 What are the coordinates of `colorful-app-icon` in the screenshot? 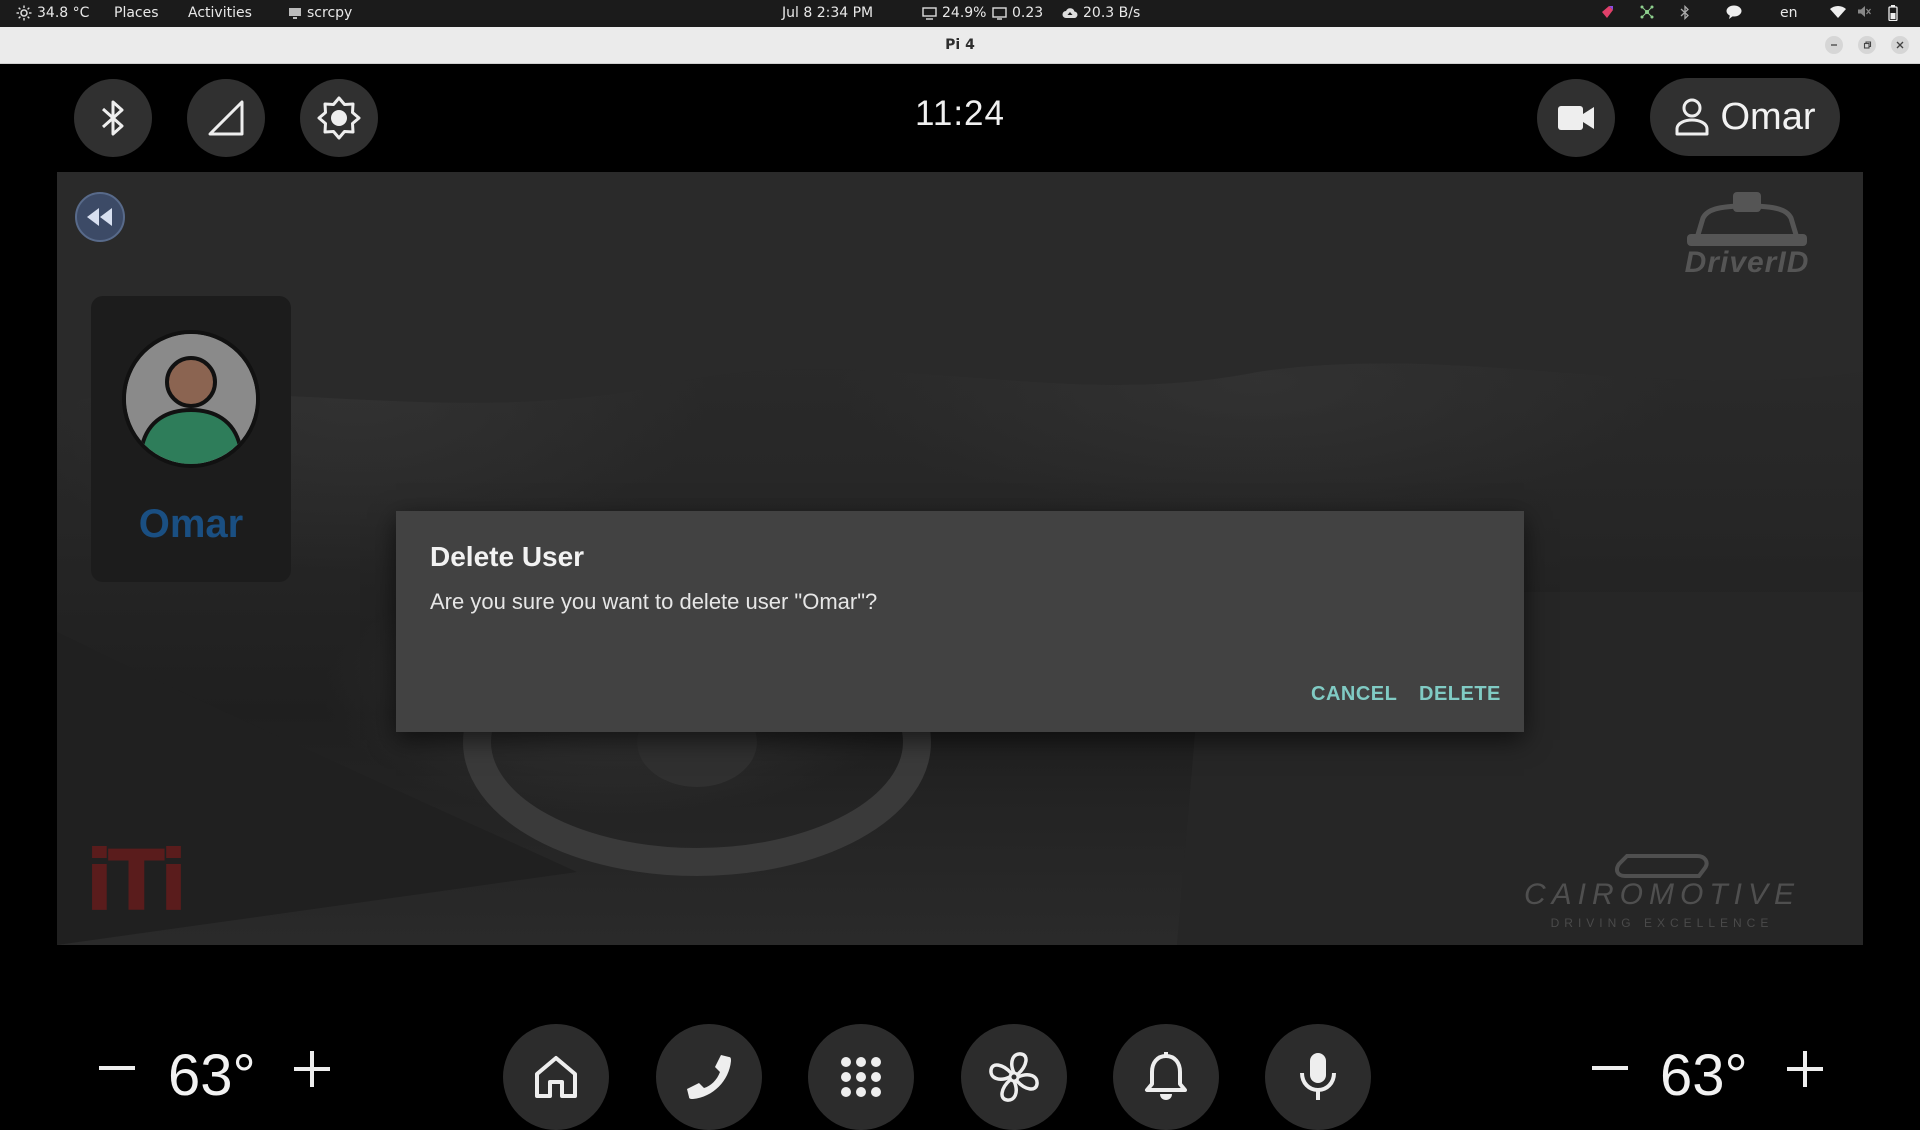 It's located at (1607, 12).